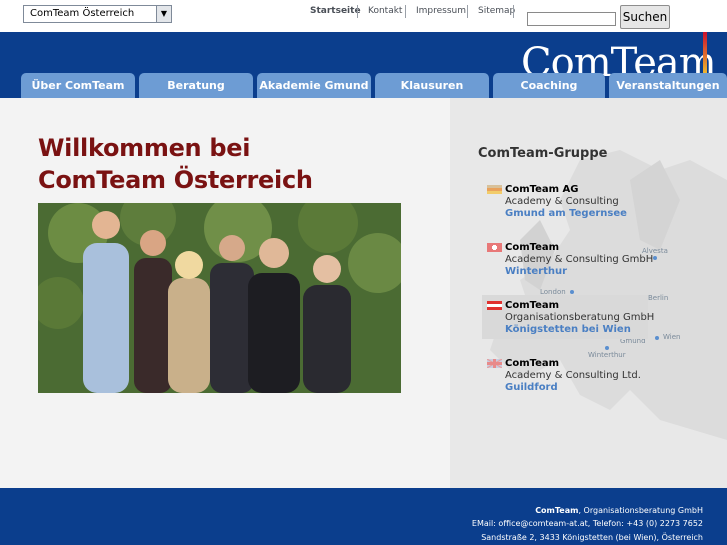 This screenshot has height=545, width=727. I want to click on country-select: ComTeam Österreich ▼, so click(97, 14).